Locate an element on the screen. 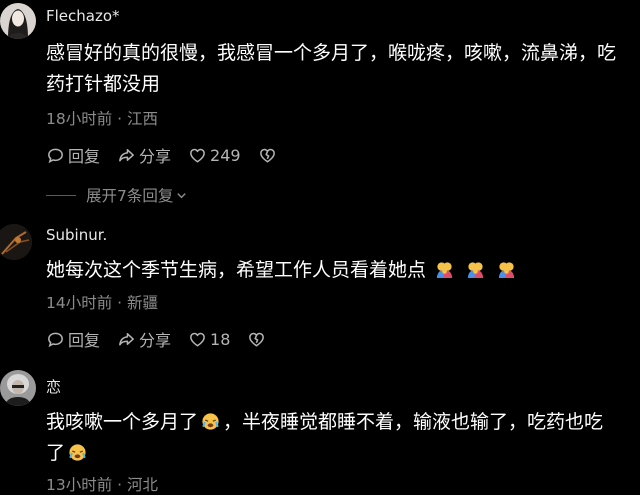 This screenshot has width=640, height=495. timestamp: 13小时前 is located at coordinates (79, 485).